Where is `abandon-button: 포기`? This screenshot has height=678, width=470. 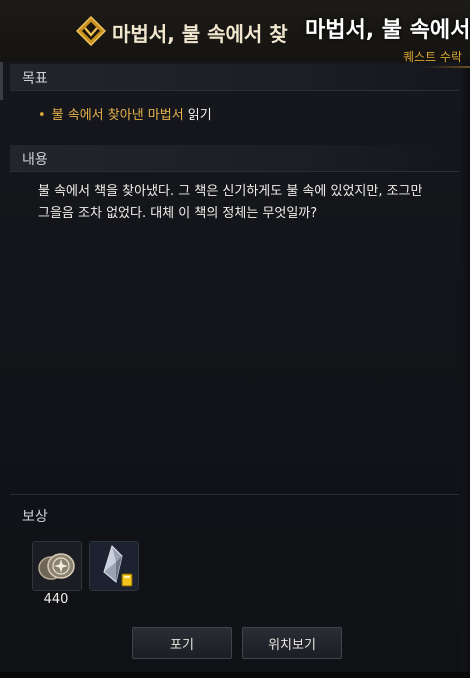
abandon-button: 포기 is located at coordinates (182, 643).